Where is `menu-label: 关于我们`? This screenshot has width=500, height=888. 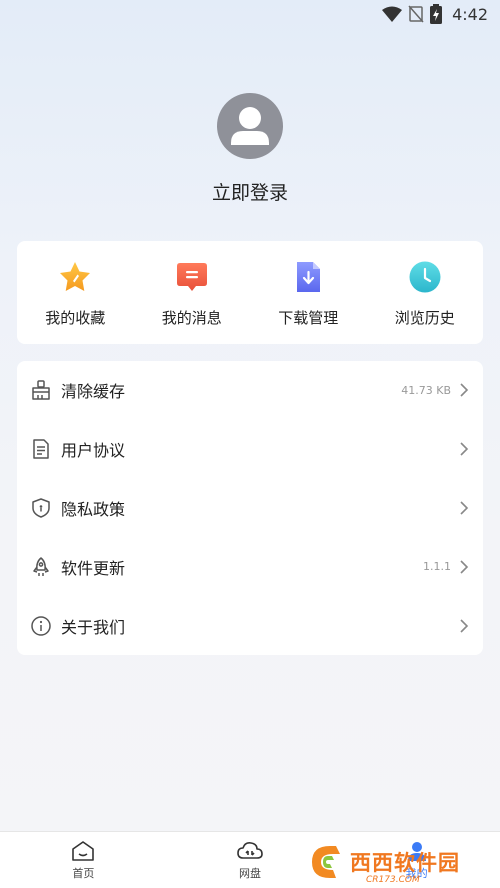
menu-label: 关于我们 is located at coordinates (93, 627).